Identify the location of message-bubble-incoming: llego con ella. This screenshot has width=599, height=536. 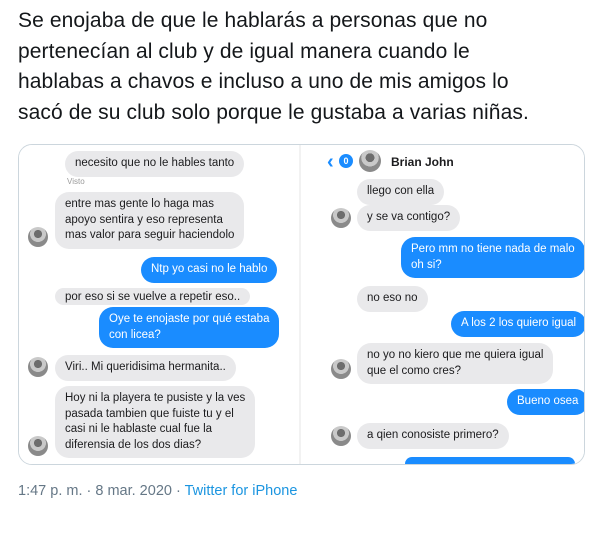
(401, 192).